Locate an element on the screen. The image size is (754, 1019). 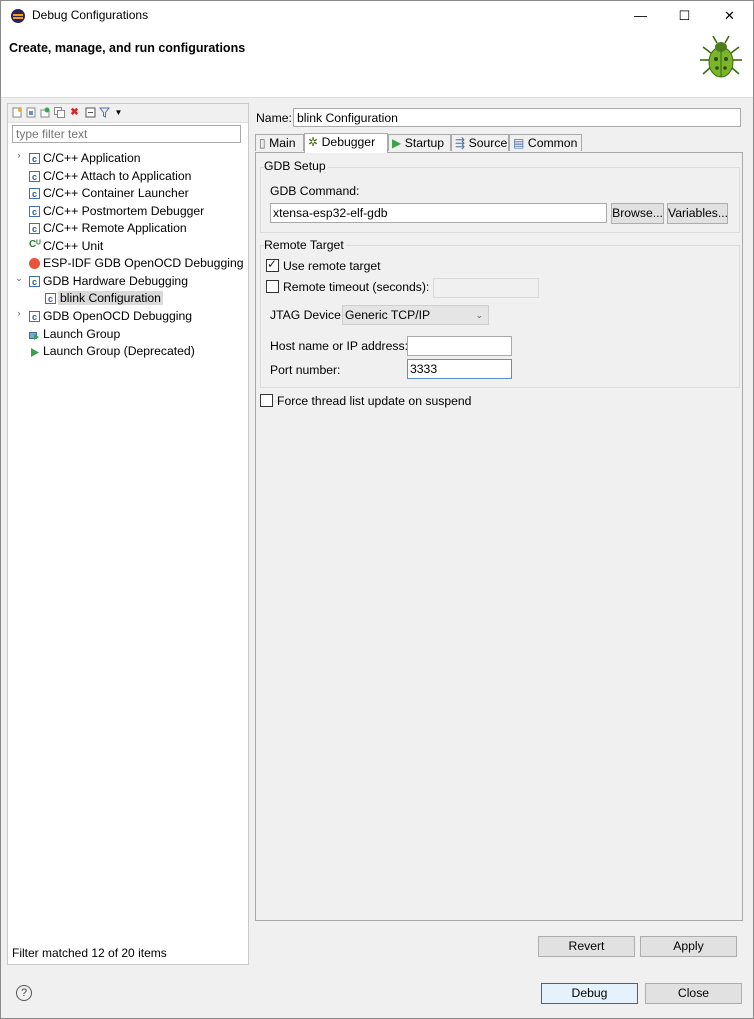
port-number-input is located at coordinates (459, 369).